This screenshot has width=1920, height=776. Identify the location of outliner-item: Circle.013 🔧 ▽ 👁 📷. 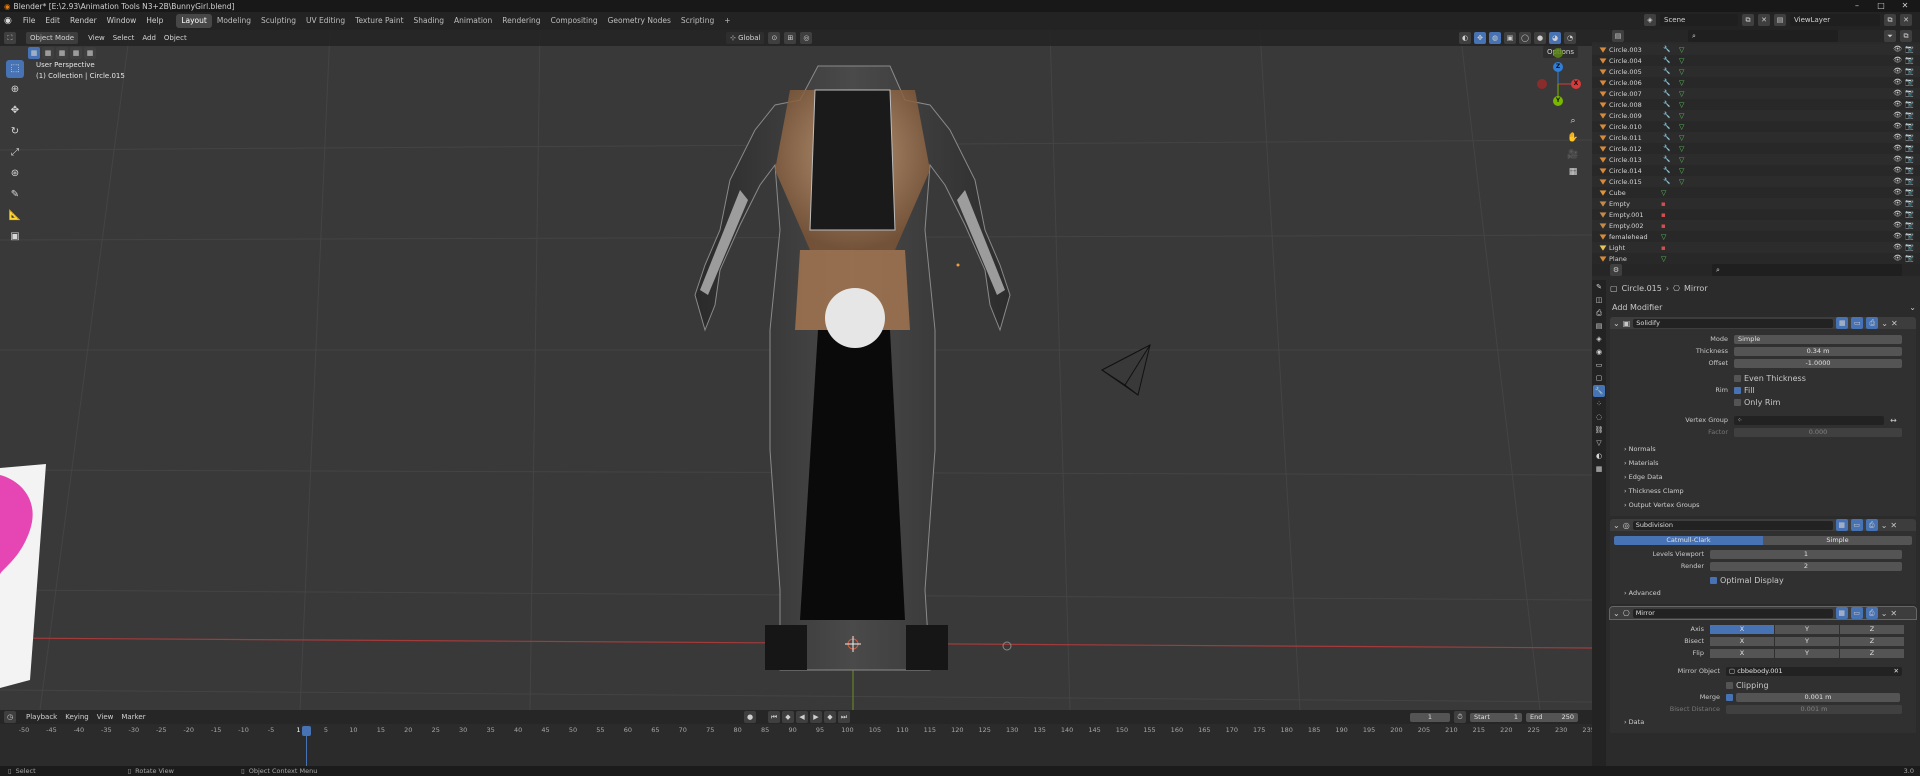
(1756, 159).